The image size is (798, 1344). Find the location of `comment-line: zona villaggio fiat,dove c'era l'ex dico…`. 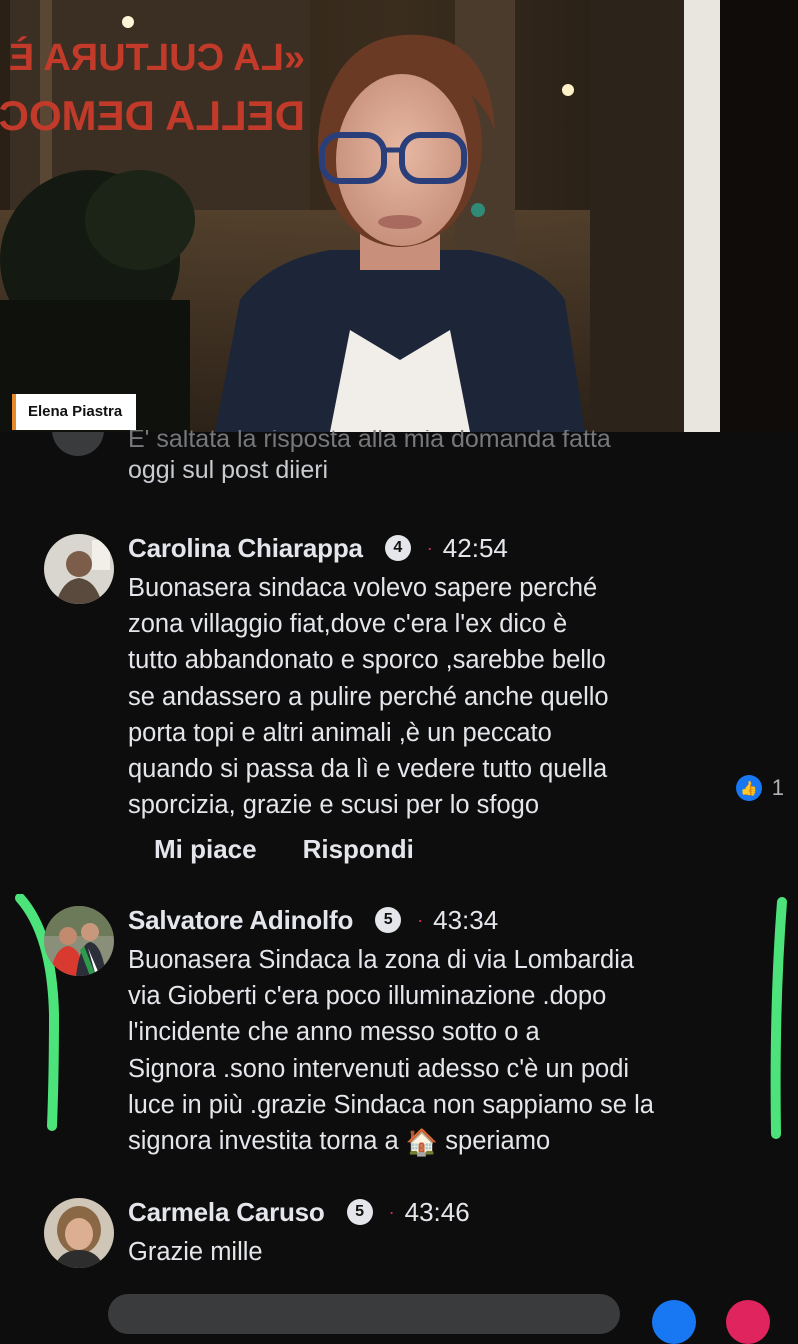

comment-line: zona villaggio fiat,dove c'era l'ex dico… is located at coordinates (348, 624).